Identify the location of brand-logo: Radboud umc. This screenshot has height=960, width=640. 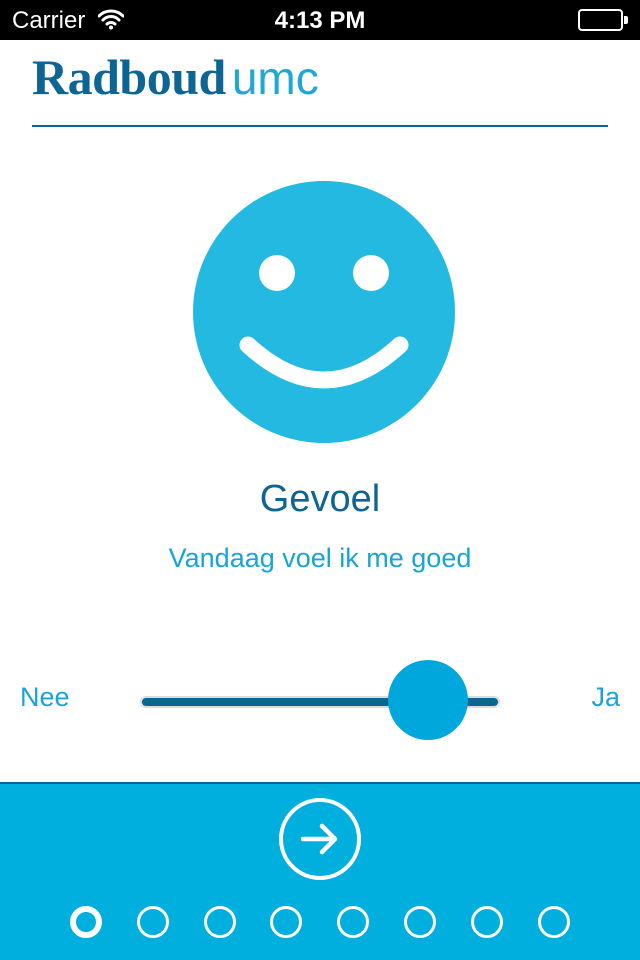
(175, 78).